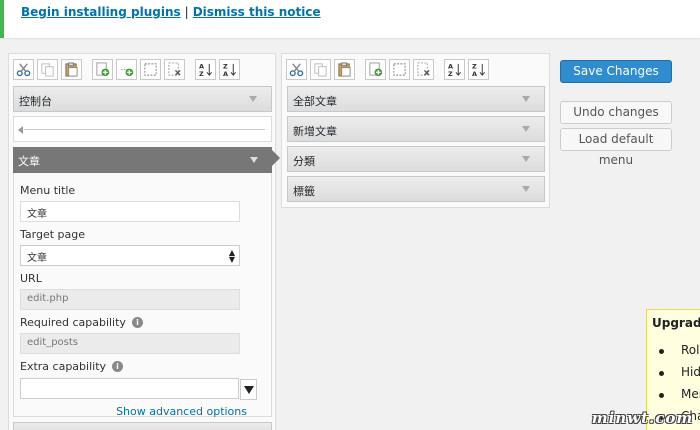 The image size is (700, 430). Describe the element at coordinates (130, 255) in the screenshot. I see `target-page-select: 文章 ▲ ▼` at that location.